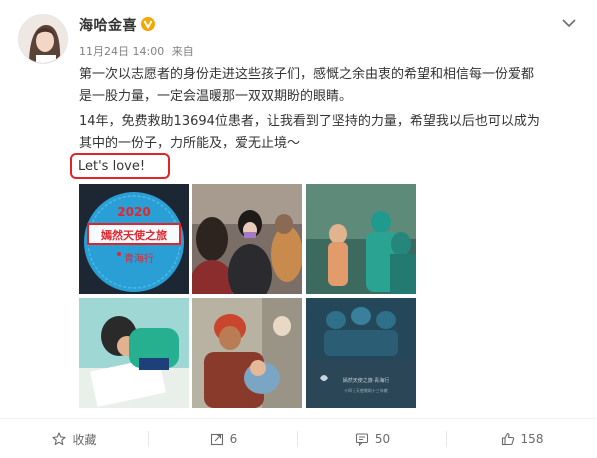 This screenshot has width=597, height=458. I want to click on like-count: 158, so click(532, 439).